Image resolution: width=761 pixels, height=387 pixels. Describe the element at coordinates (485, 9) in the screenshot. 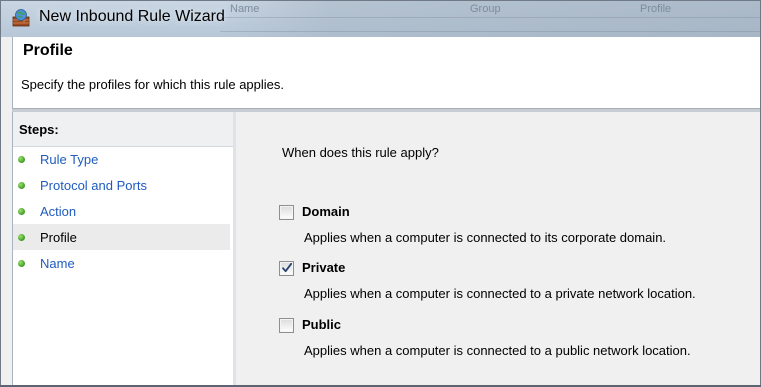

I see `background-column-group: Group` at that location.